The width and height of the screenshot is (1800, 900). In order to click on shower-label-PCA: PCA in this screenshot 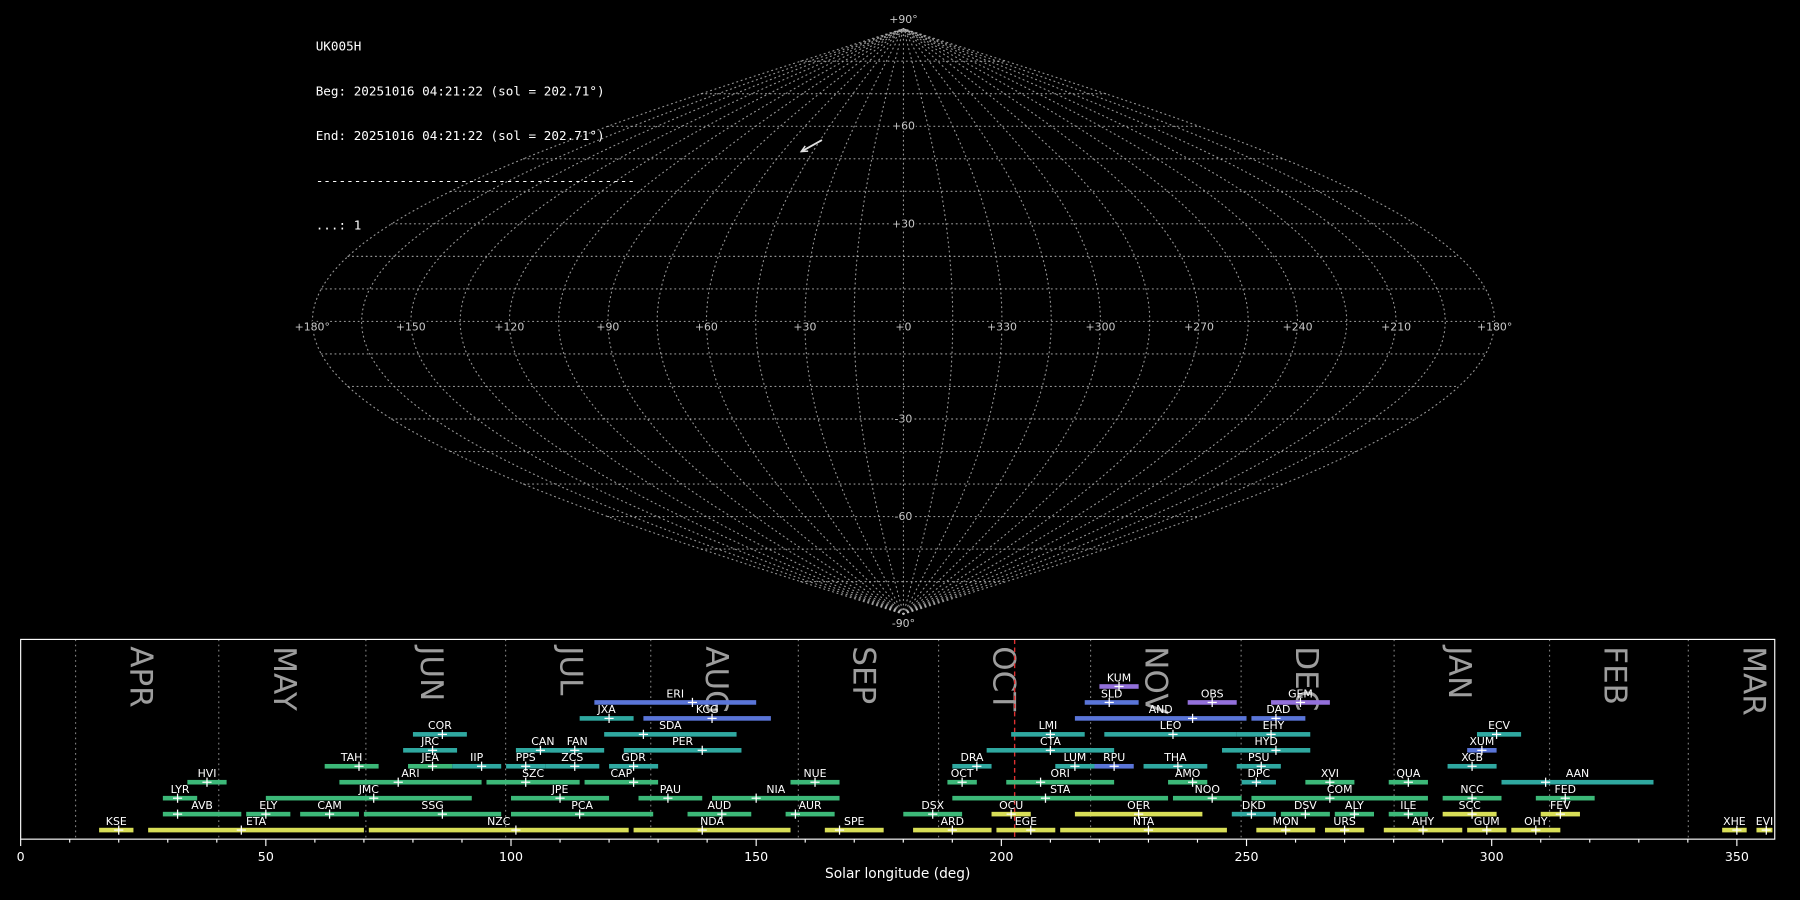, I will do `click(582, 805)`.